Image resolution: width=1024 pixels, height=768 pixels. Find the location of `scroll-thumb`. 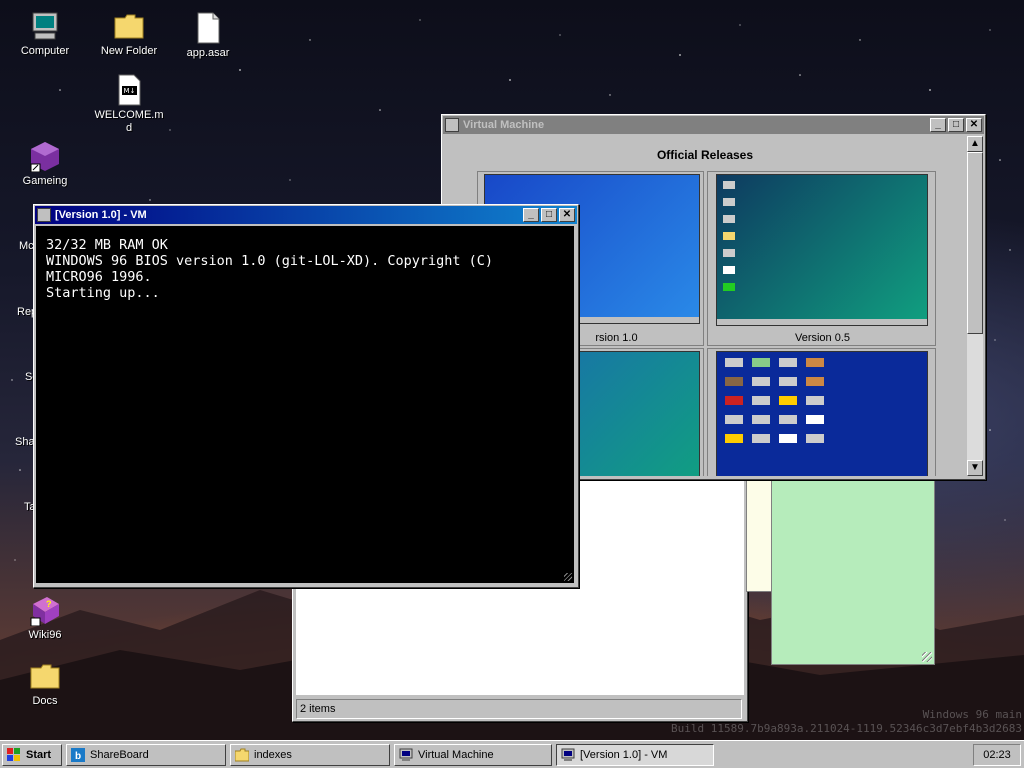

scroll-thumb is located at coordinates (975, 243).